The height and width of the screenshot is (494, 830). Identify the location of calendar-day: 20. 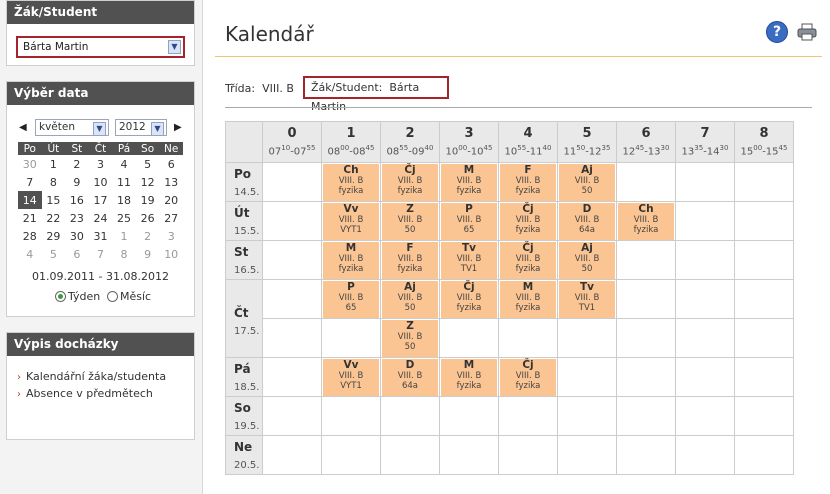
(171, 200).